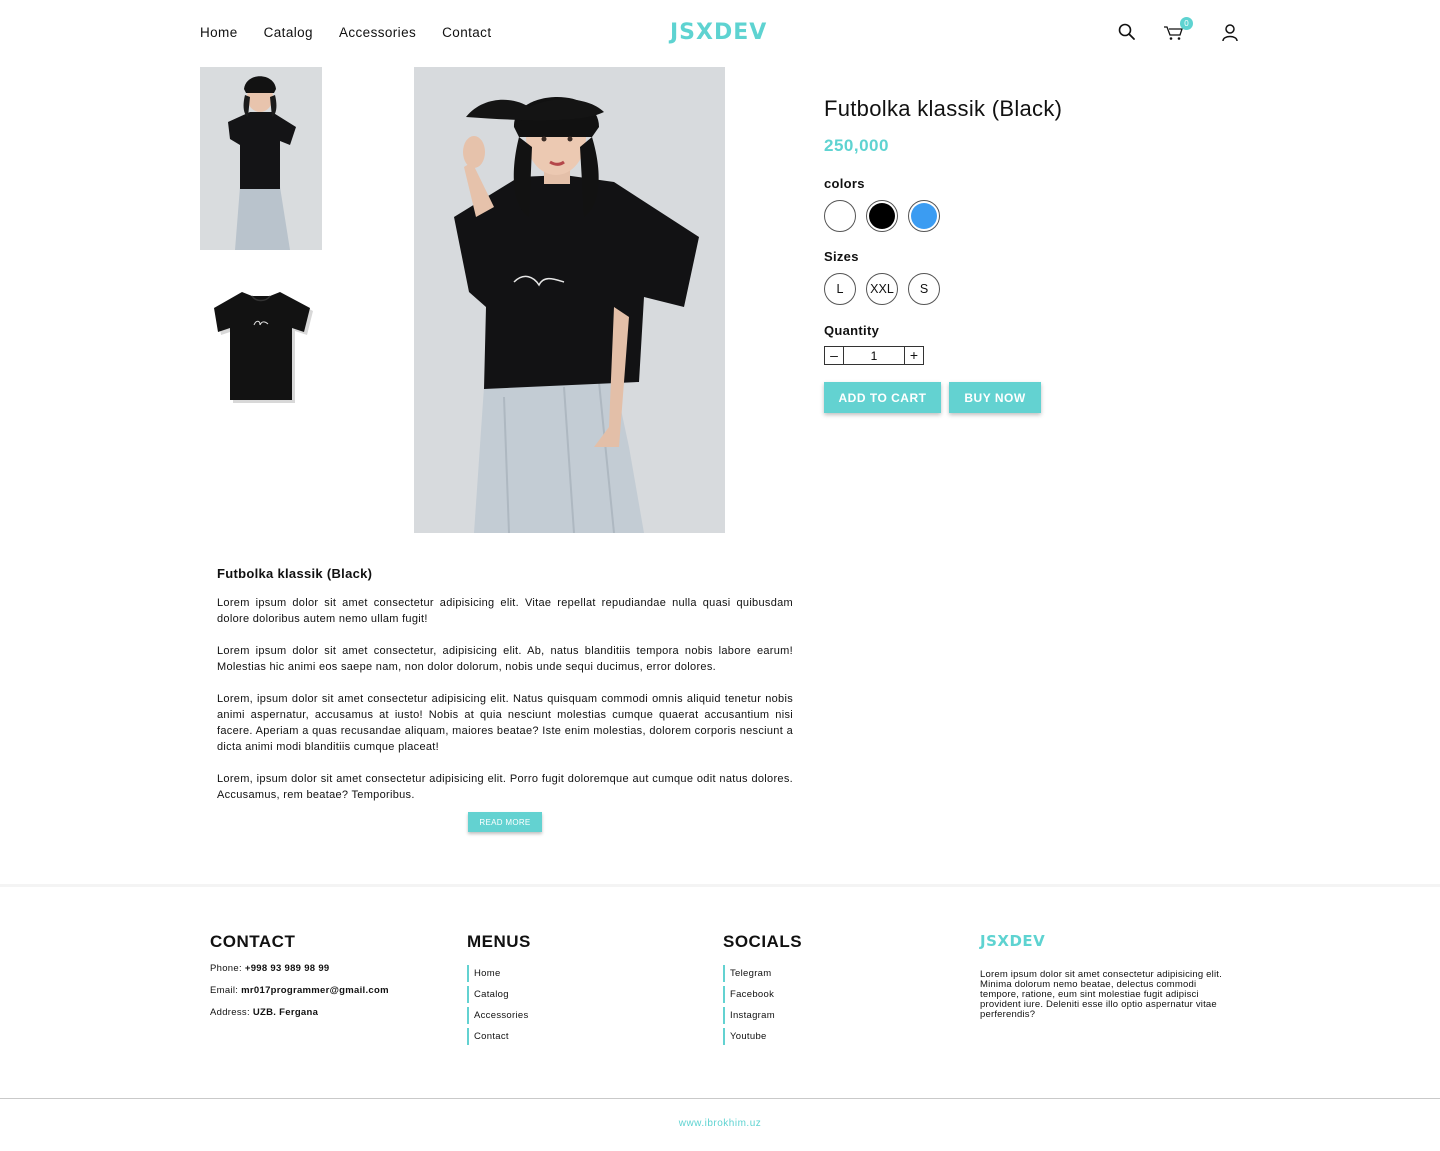  What do you see at coordinates (499, 1015) in the screenshot?
I see `footer-menu-accessories: Accessories` at bounding box center [499, 1015].